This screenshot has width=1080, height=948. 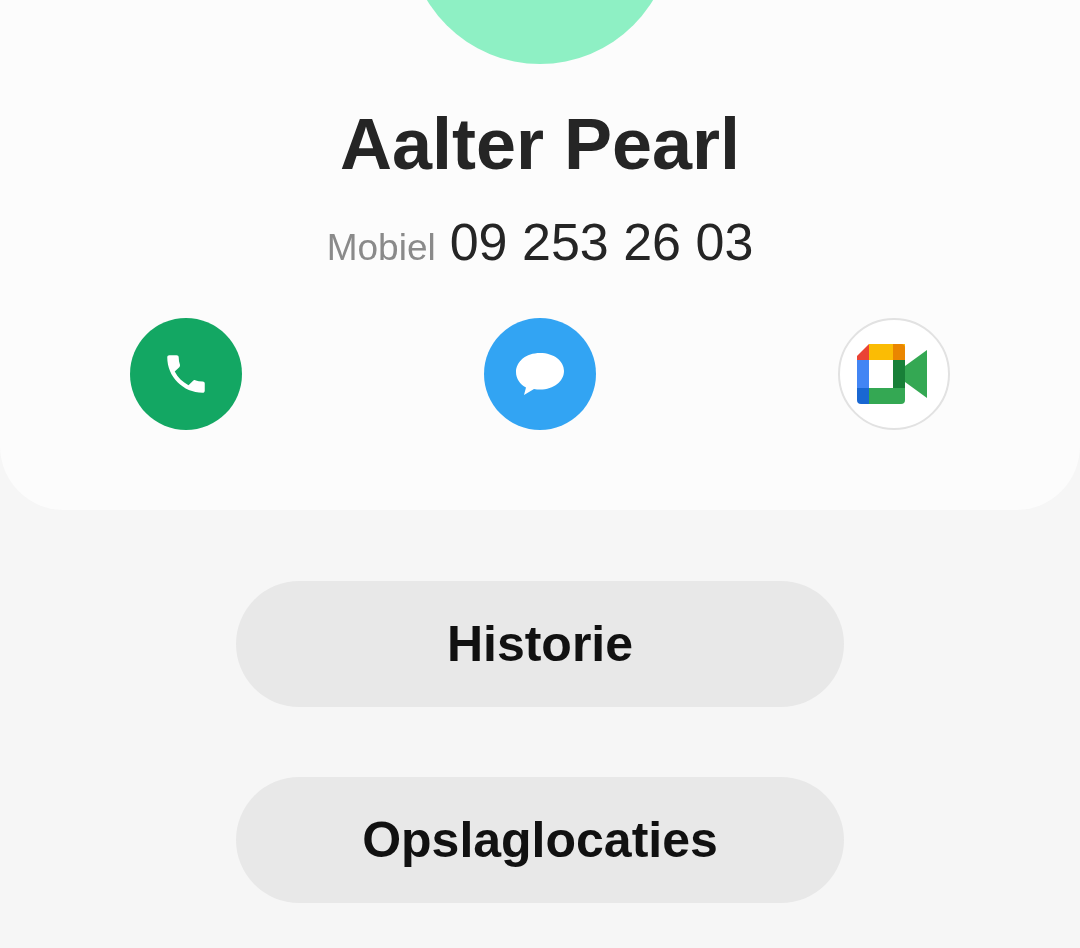 What do you see at coordinates (381, 248) in the screenshot?
I see `phone-label: Mobiel` at bounding box center [381, 248].